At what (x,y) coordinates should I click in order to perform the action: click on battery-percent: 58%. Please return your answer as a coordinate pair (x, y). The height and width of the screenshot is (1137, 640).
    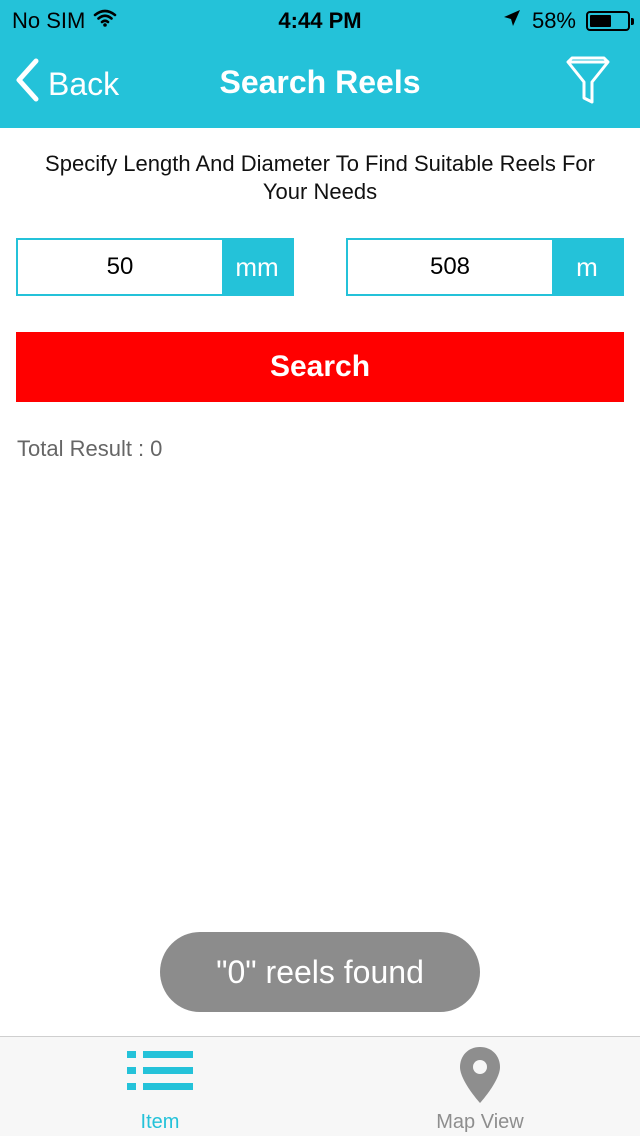
    Looking at the image, I should click on (553, 20).